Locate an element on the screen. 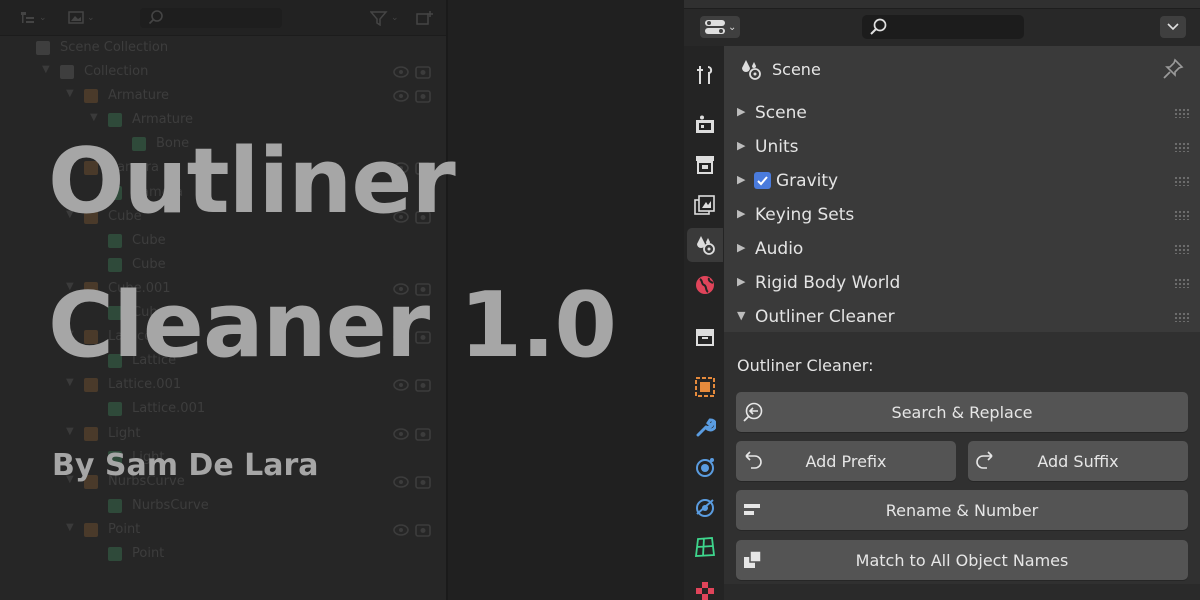 The image size is (1200, 600). view-layer-icon is located at coordinates (704, 205).